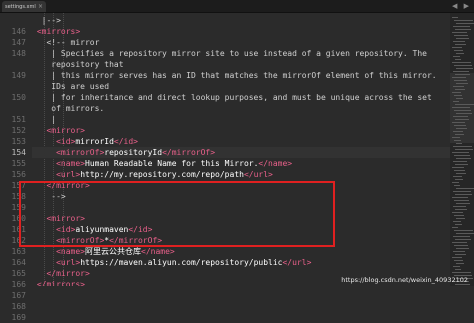 The image size is (474, 323). I want to click on line-number: 153, so click(18, 141).